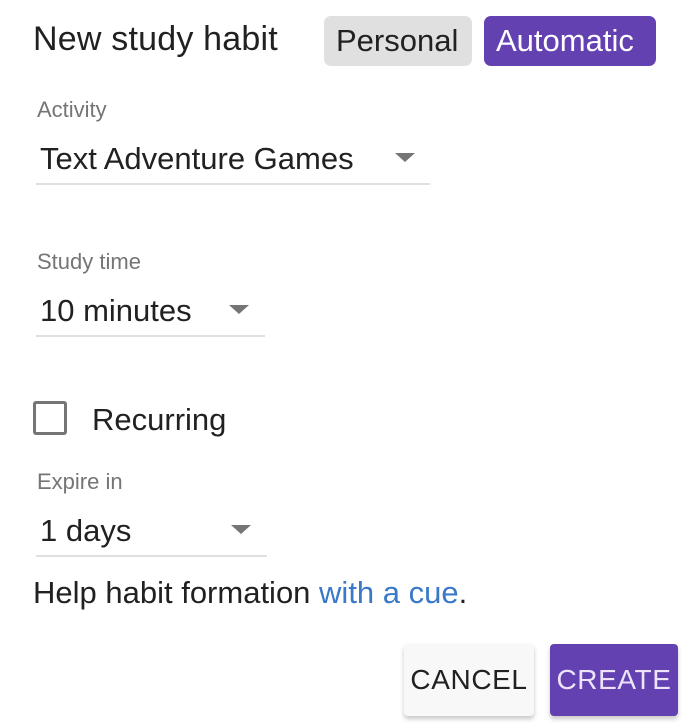  I want to click on mode-automatic-button: Automatic, so click(570, 41).